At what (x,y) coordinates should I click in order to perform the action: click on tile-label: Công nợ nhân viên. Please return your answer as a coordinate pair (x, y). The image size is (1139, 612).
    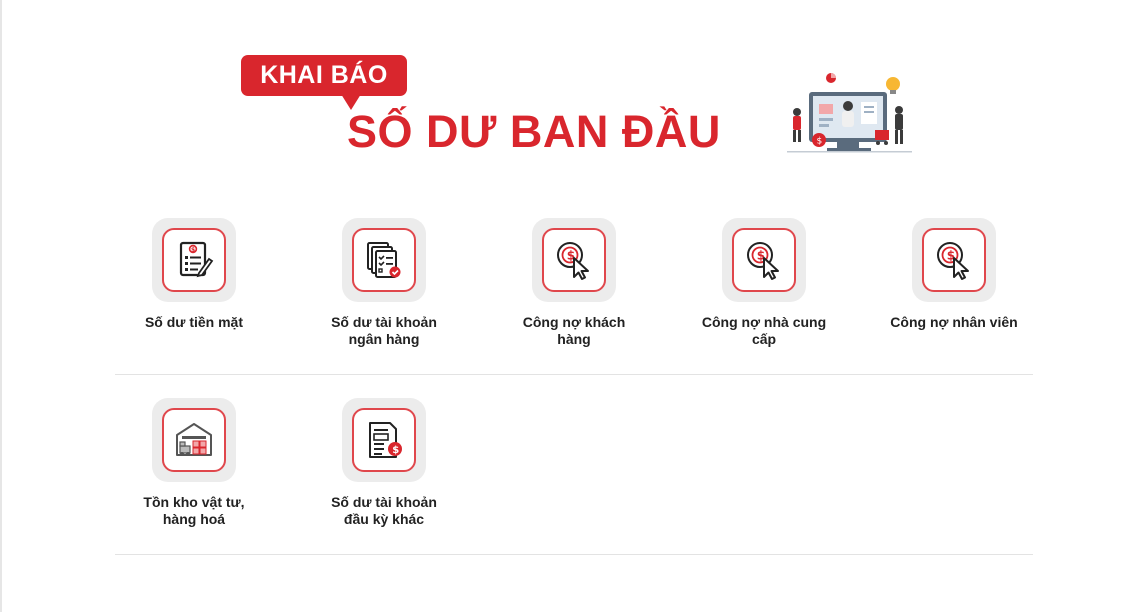
    Looking at the image, I should click on (954, 322).